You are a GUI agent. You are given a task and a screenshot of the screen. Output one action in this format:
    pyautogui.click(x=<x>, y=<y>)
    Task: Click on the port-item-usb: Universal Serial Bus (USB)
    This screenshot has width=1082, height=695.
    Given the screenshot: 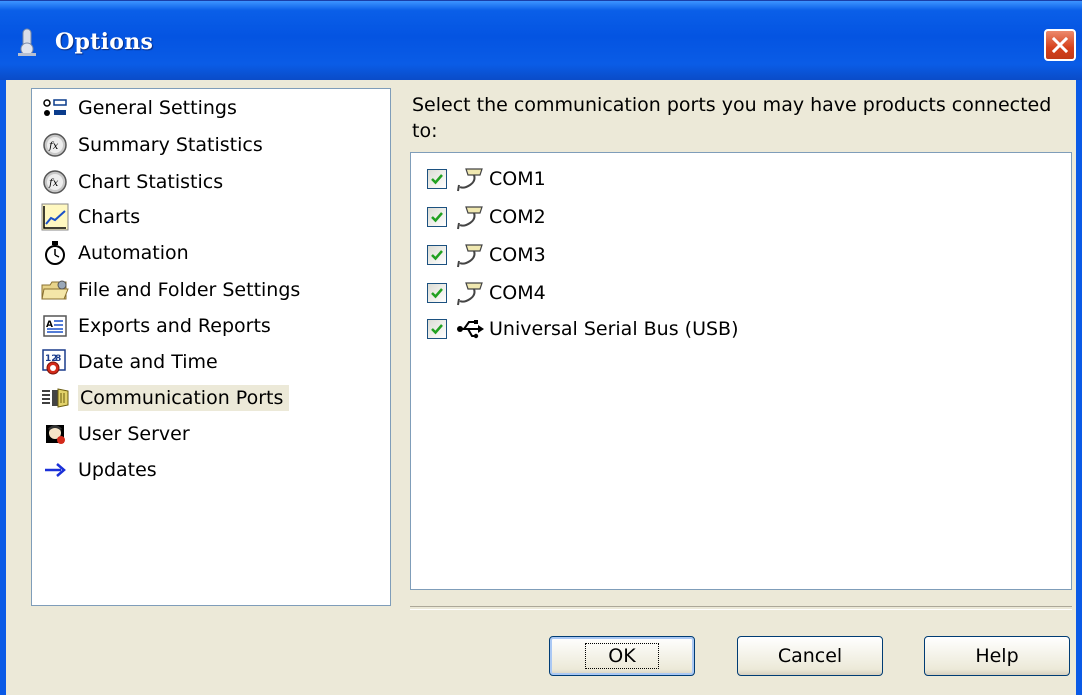 What is the action you would take?
    pyautogui.click(x=582, y=329)
    